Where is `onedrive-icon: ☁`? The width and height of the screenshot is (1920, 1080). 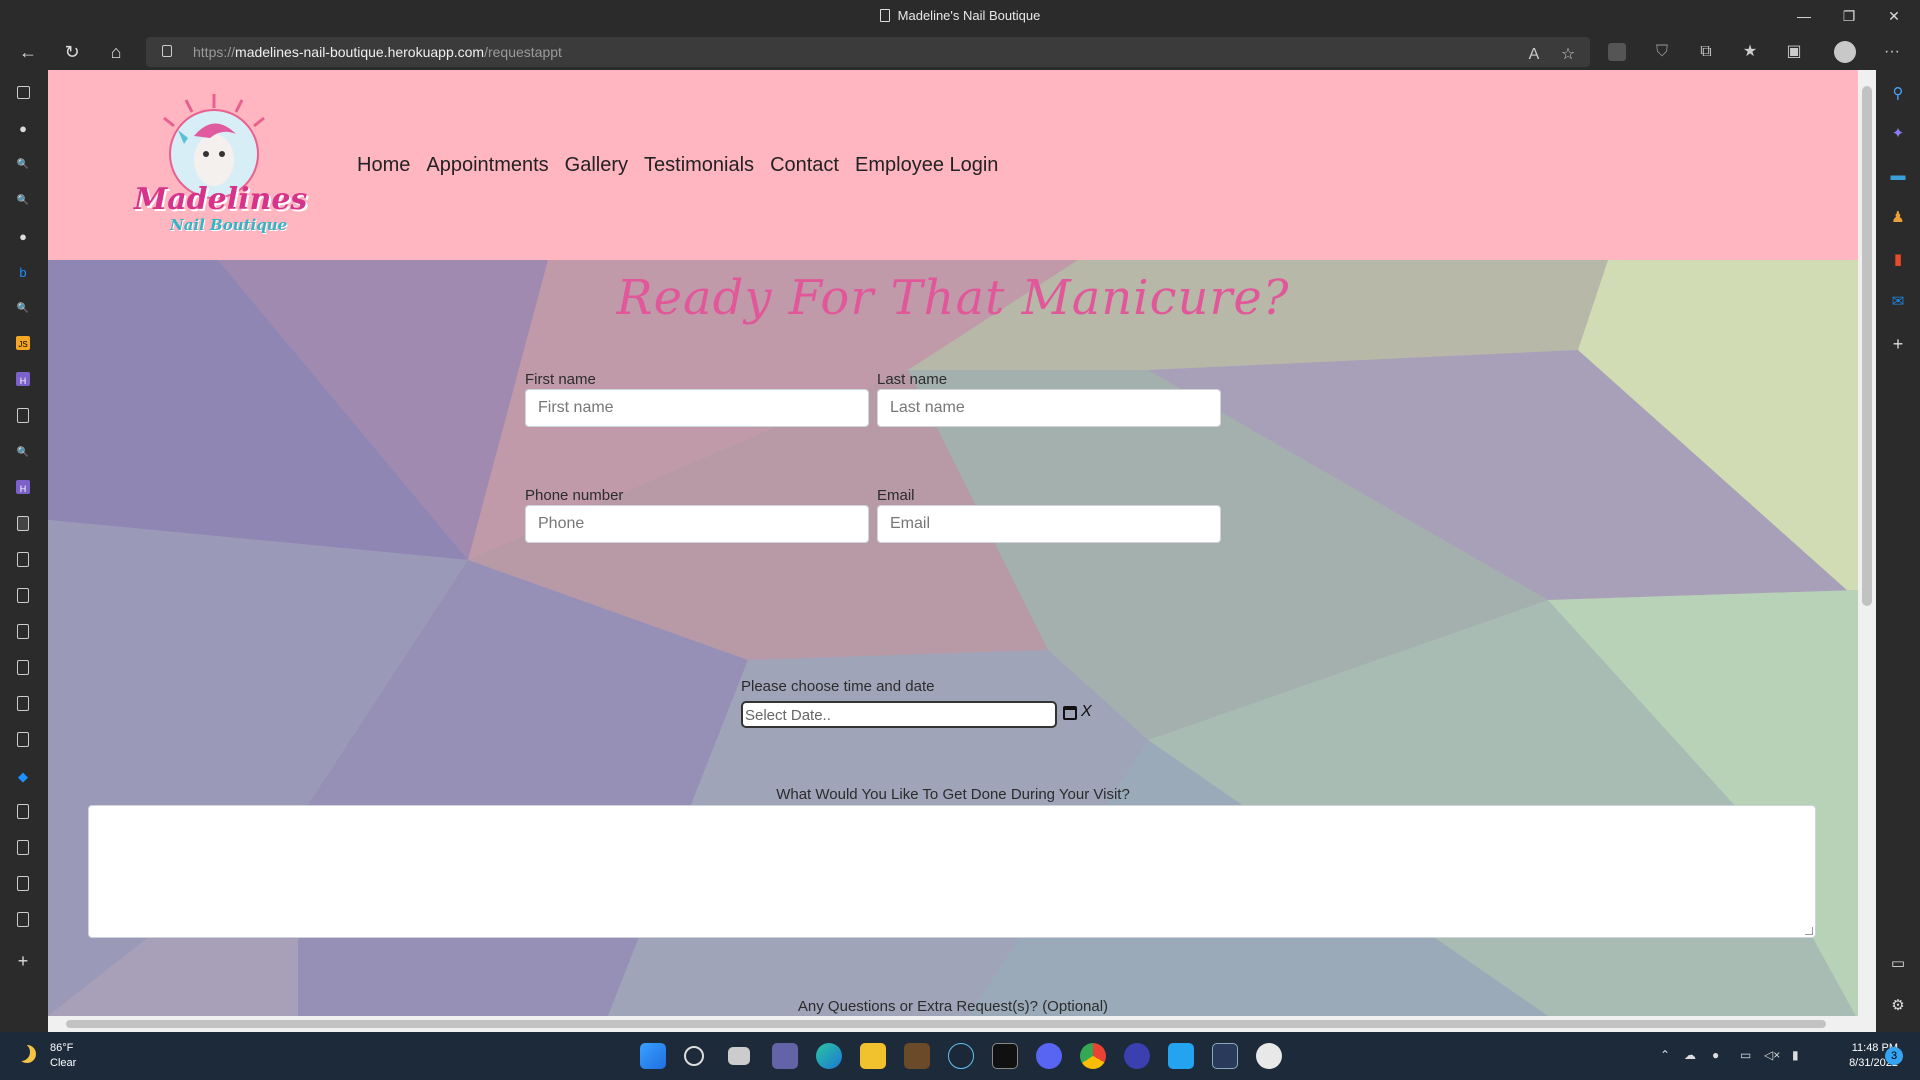 onedrive-icon: ☁ is located at coordinates (1690, 1055).